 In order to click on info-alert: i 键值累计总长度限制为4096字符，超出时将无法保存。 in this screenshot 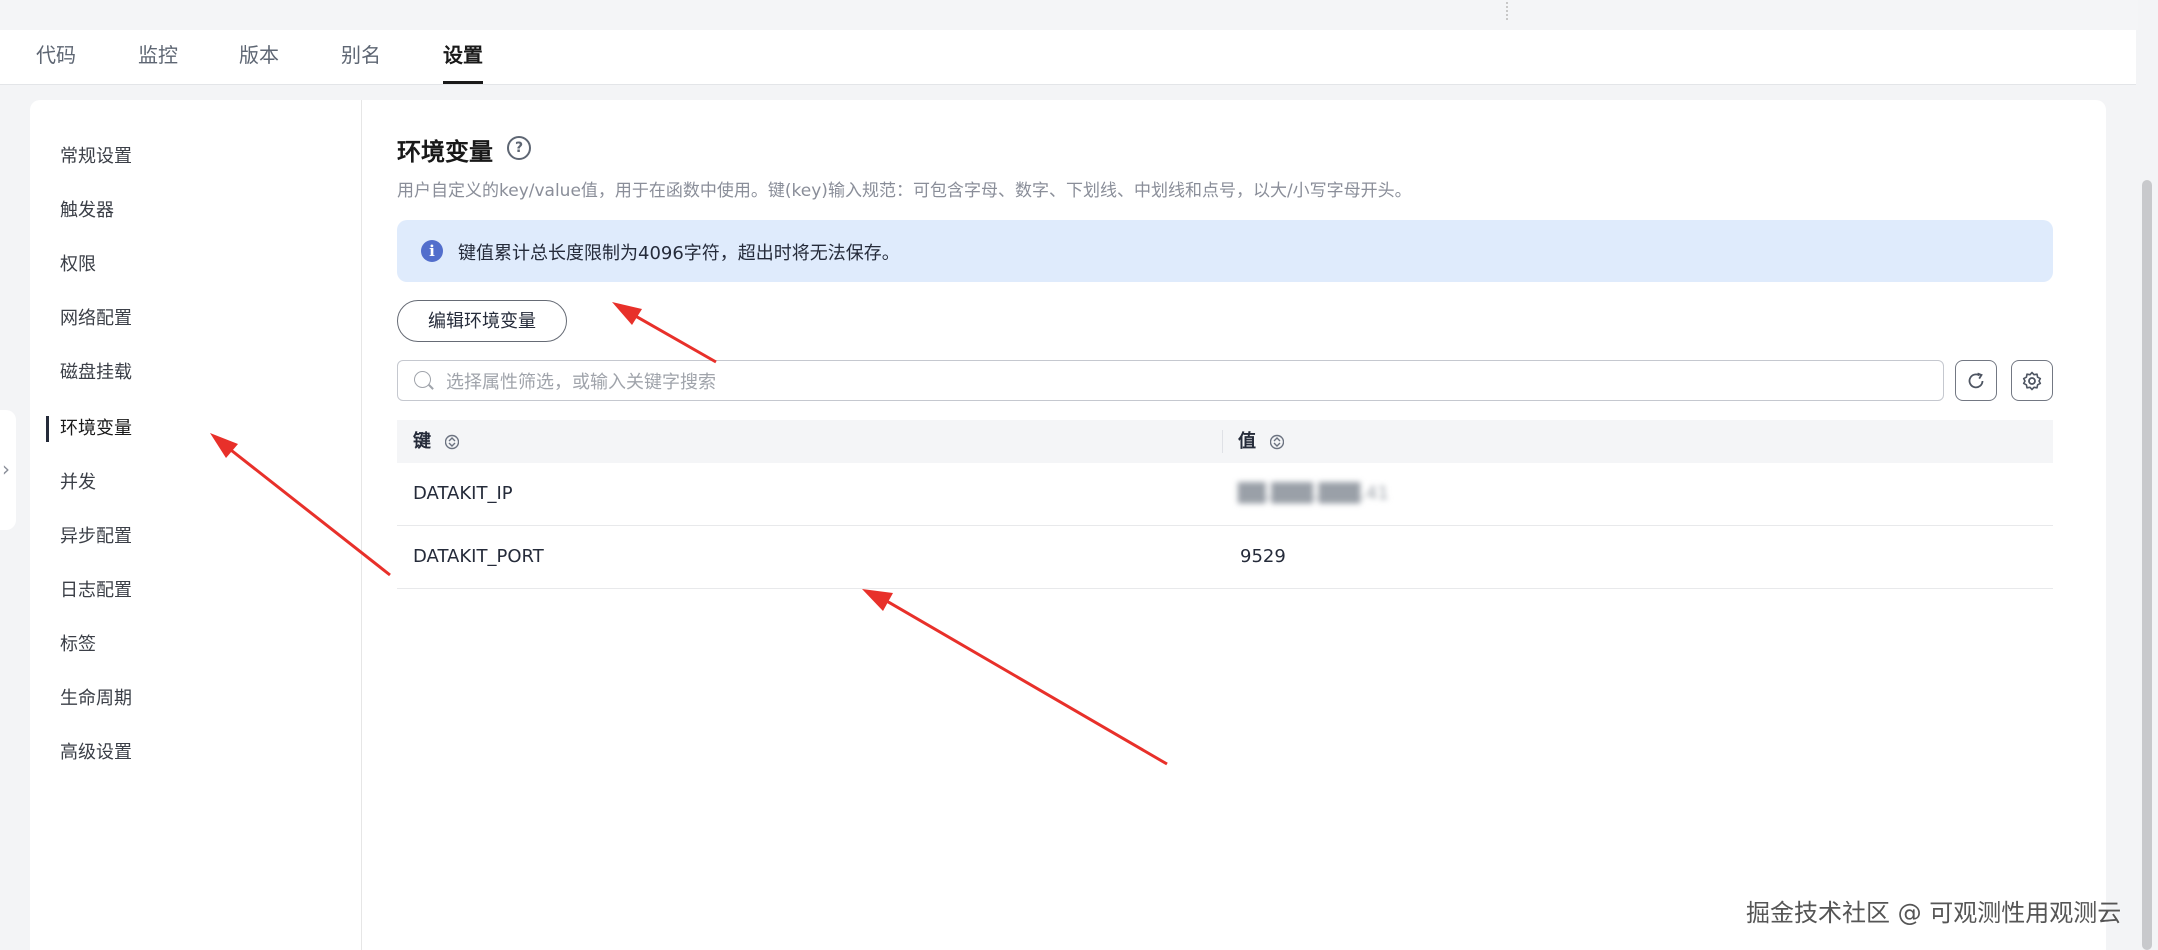, I will do `click(1225, 251)`.